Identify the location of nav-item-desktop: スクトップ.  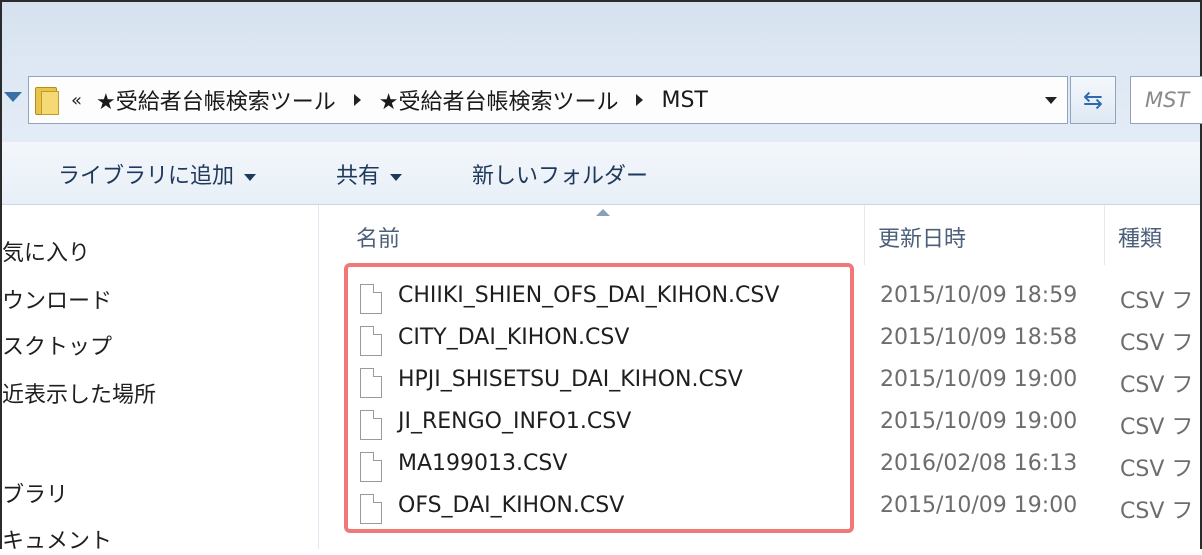
(57, 345).